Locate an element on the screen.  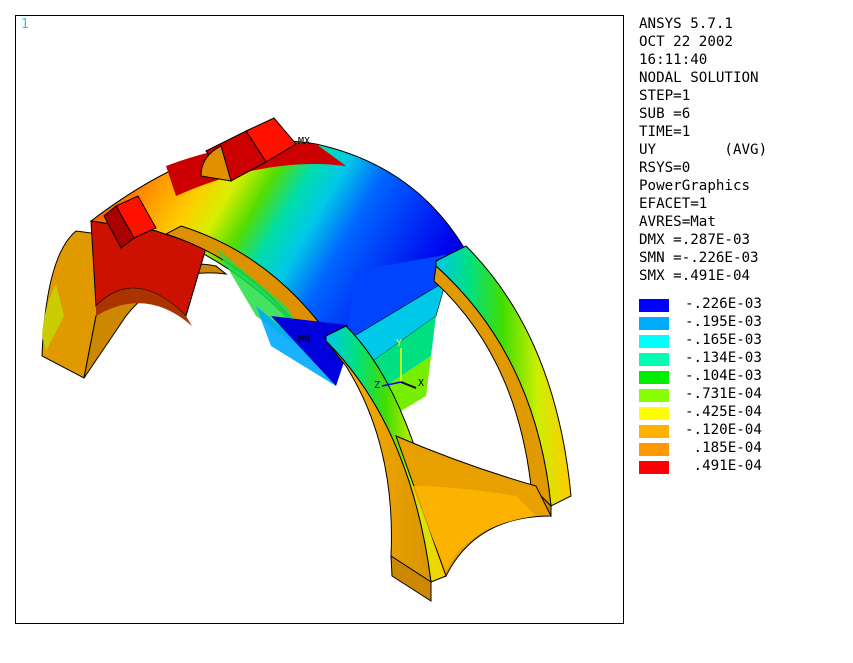
info-line: SMX =.491E-04 is located at coordinates (695, 276).